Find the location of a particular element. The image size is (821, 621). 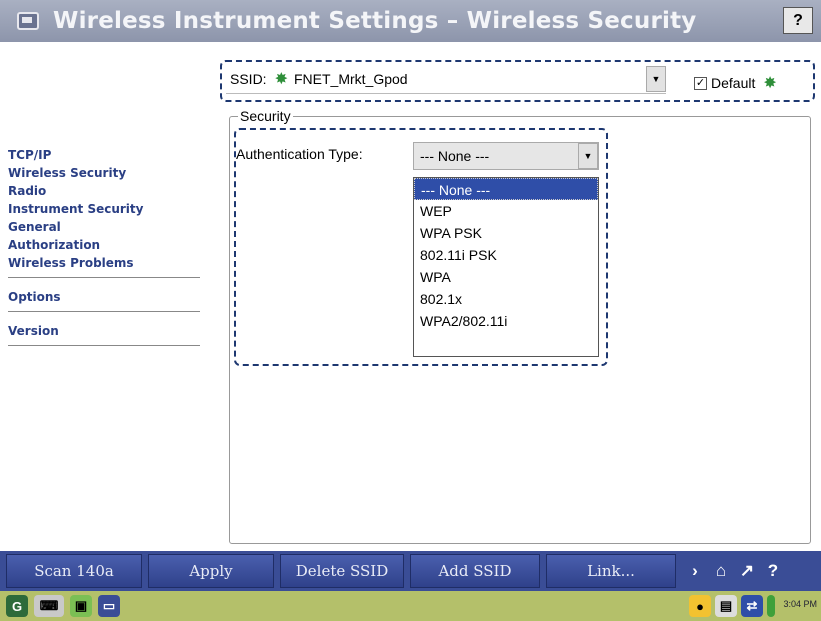

nav-item-options: Options is located at coordinates (105, 297).